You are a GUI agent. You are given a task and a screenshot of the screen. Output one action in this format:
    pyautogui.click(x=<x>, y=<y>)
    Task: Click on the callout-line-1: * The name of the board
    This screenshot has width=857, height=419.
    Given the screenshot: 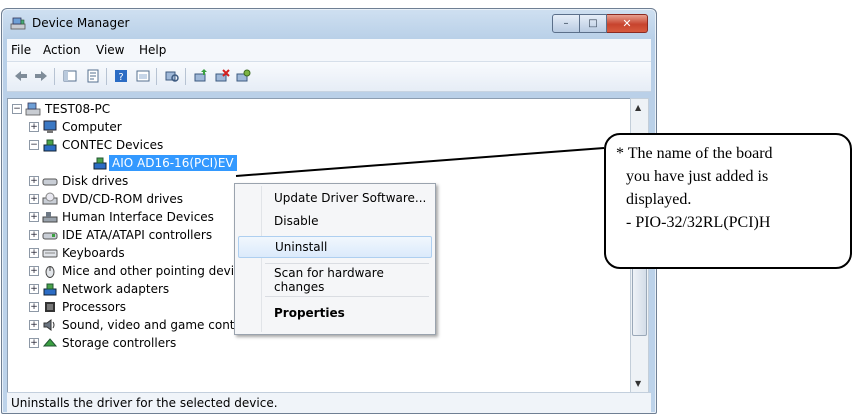 What is the action you would take?
    pyautogui.click(x=694, y=153)
    